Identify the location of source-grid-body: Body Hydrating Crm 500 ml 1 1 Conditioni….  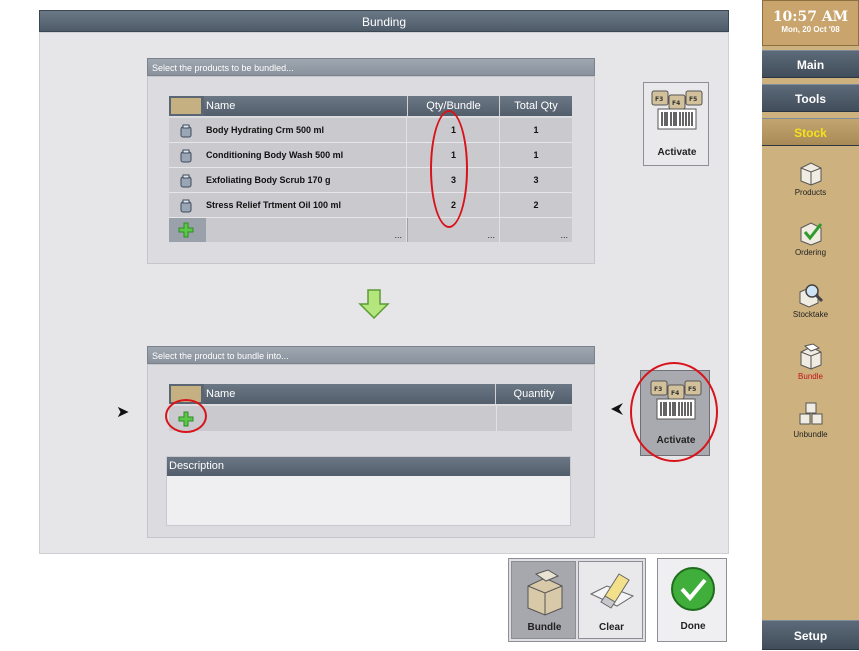
(370, 180).